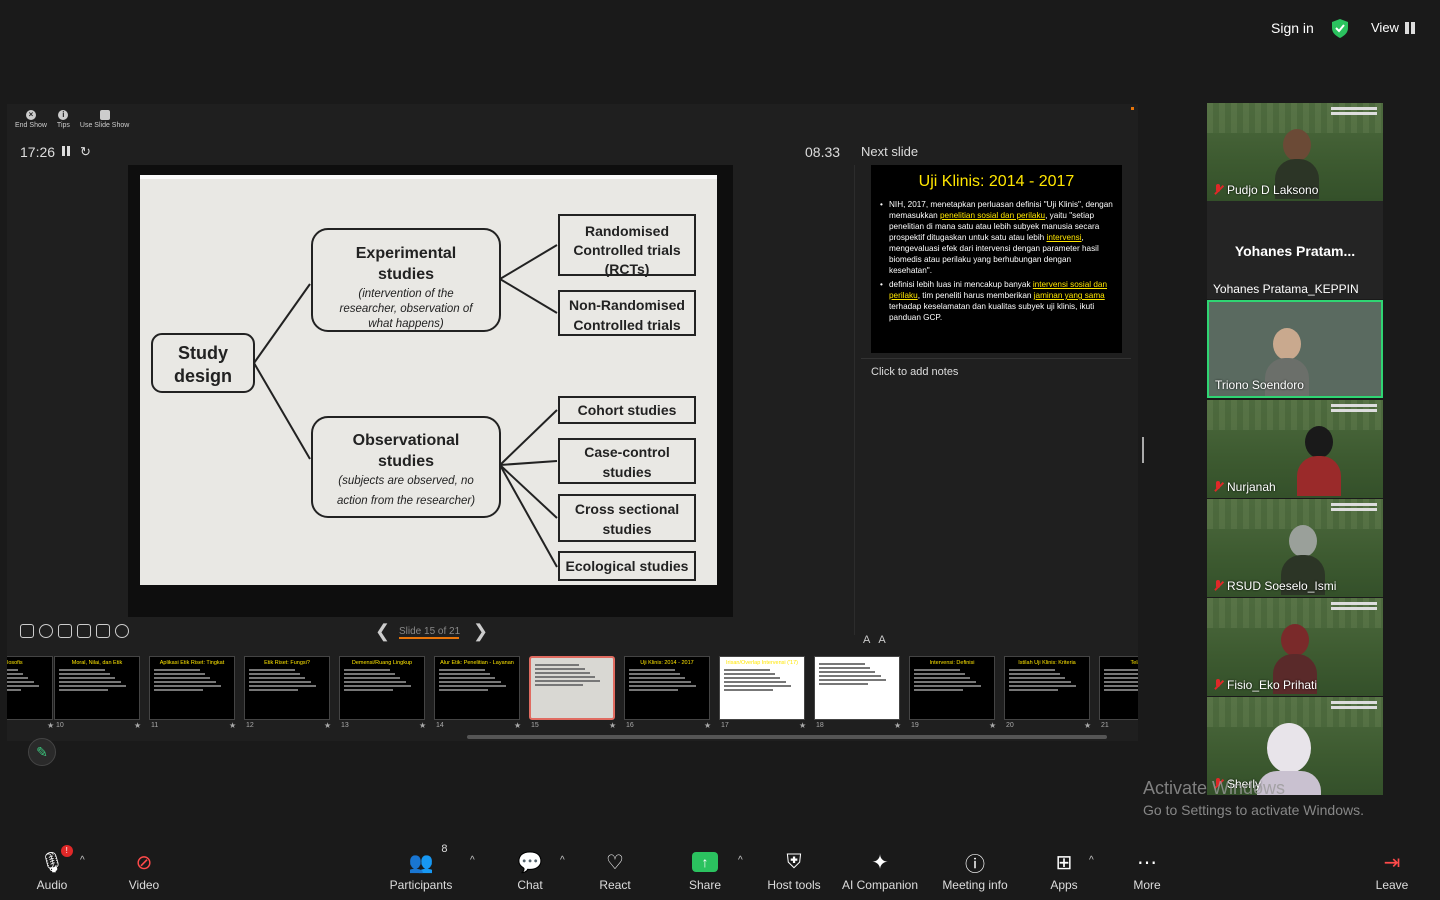 This screenshot has width=1440, height=900. Describe the element at coordinates (421, 867) in the screenshot. I see `participants-button: 👥 8 Participants` at that location.